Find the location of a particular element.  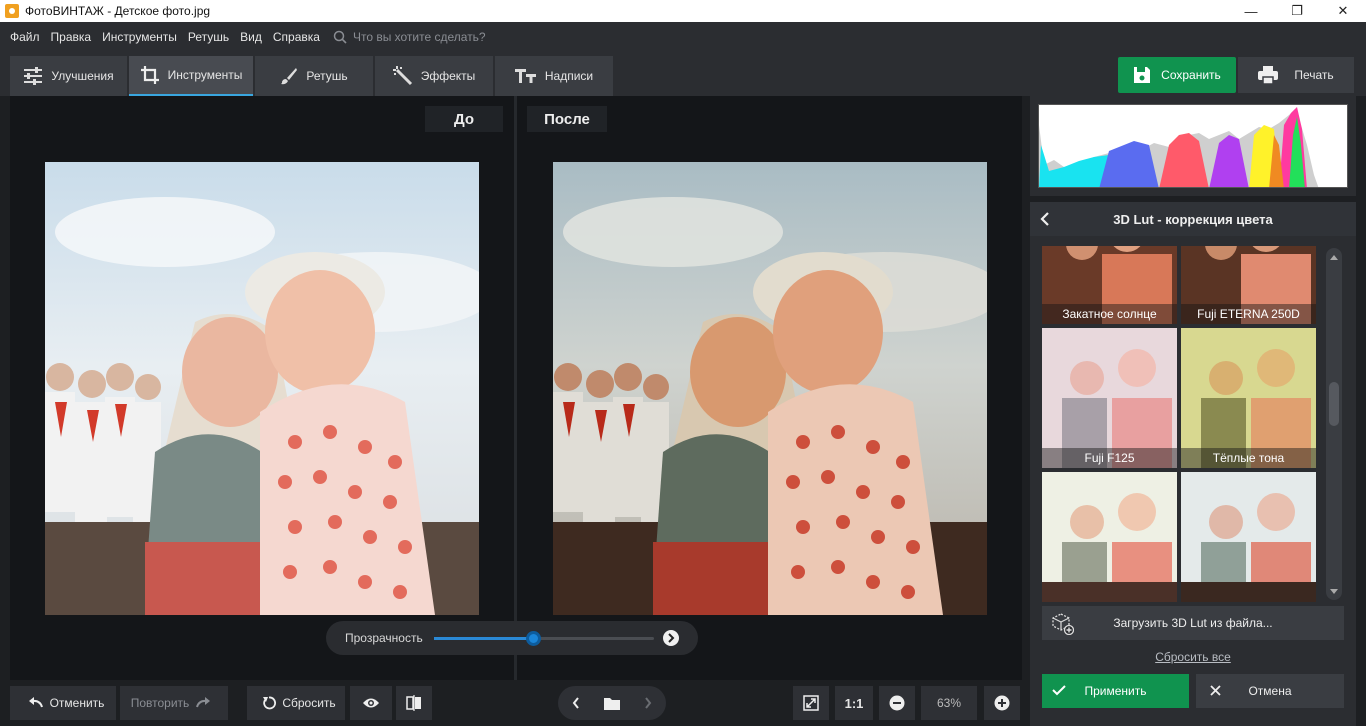

search-icon is located at coordinates (340, 37).